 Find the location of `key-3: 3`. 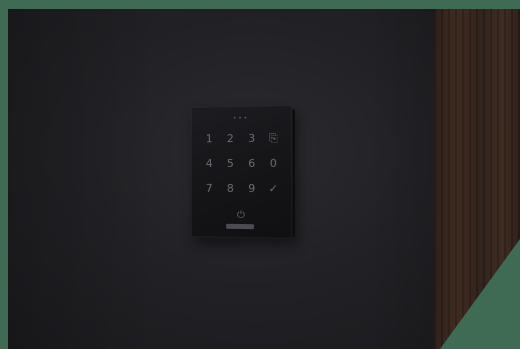

key-3: 3 is located at coordinates (252, 138).